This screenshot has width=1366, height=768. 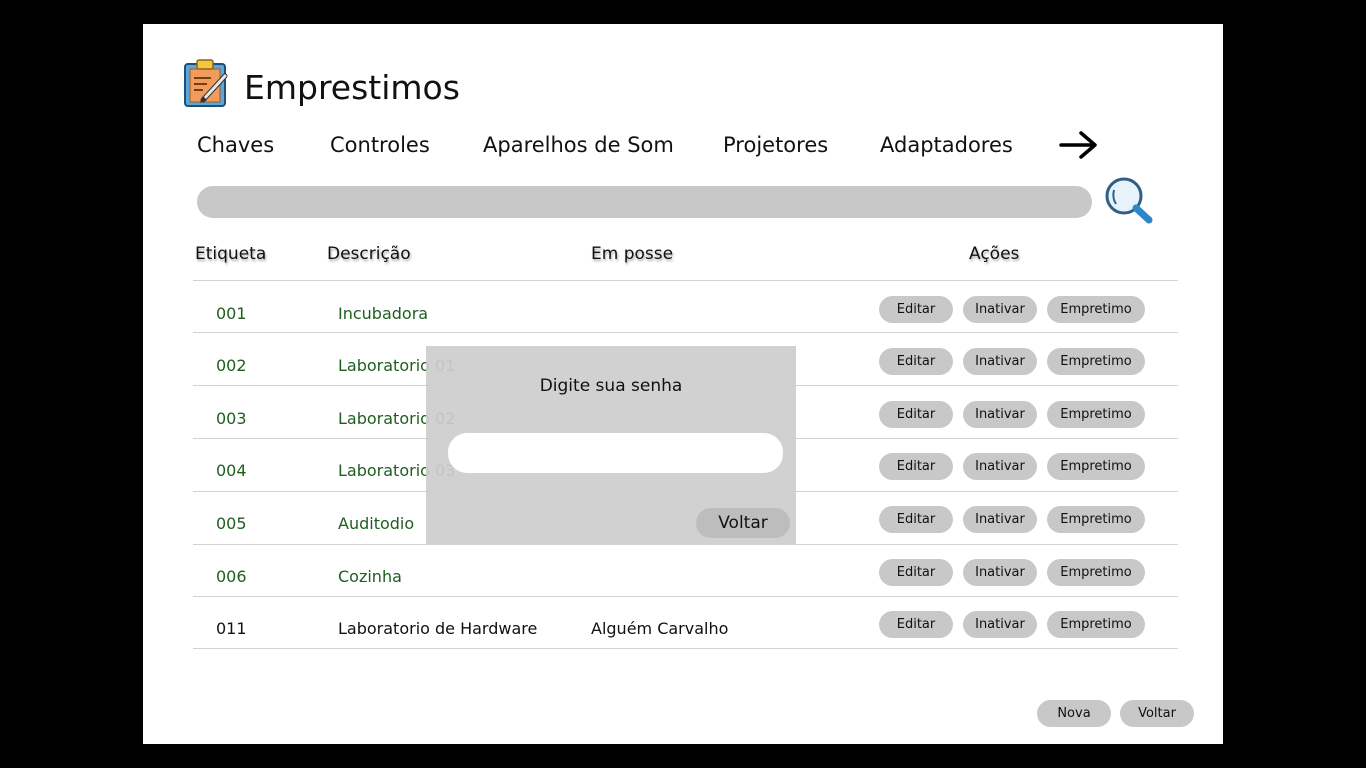 I want to click on row-etiqueta: 006, so click(x=231, y=576).